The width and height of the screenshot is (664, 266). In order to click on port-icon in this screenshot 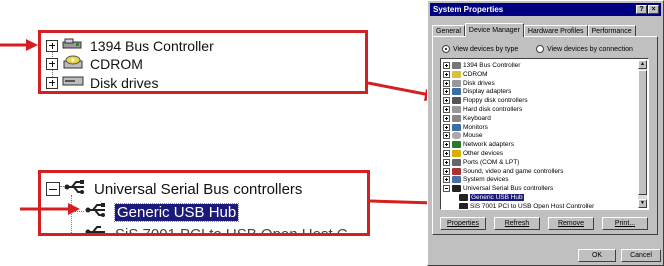, I will do `click(456, 162)`.